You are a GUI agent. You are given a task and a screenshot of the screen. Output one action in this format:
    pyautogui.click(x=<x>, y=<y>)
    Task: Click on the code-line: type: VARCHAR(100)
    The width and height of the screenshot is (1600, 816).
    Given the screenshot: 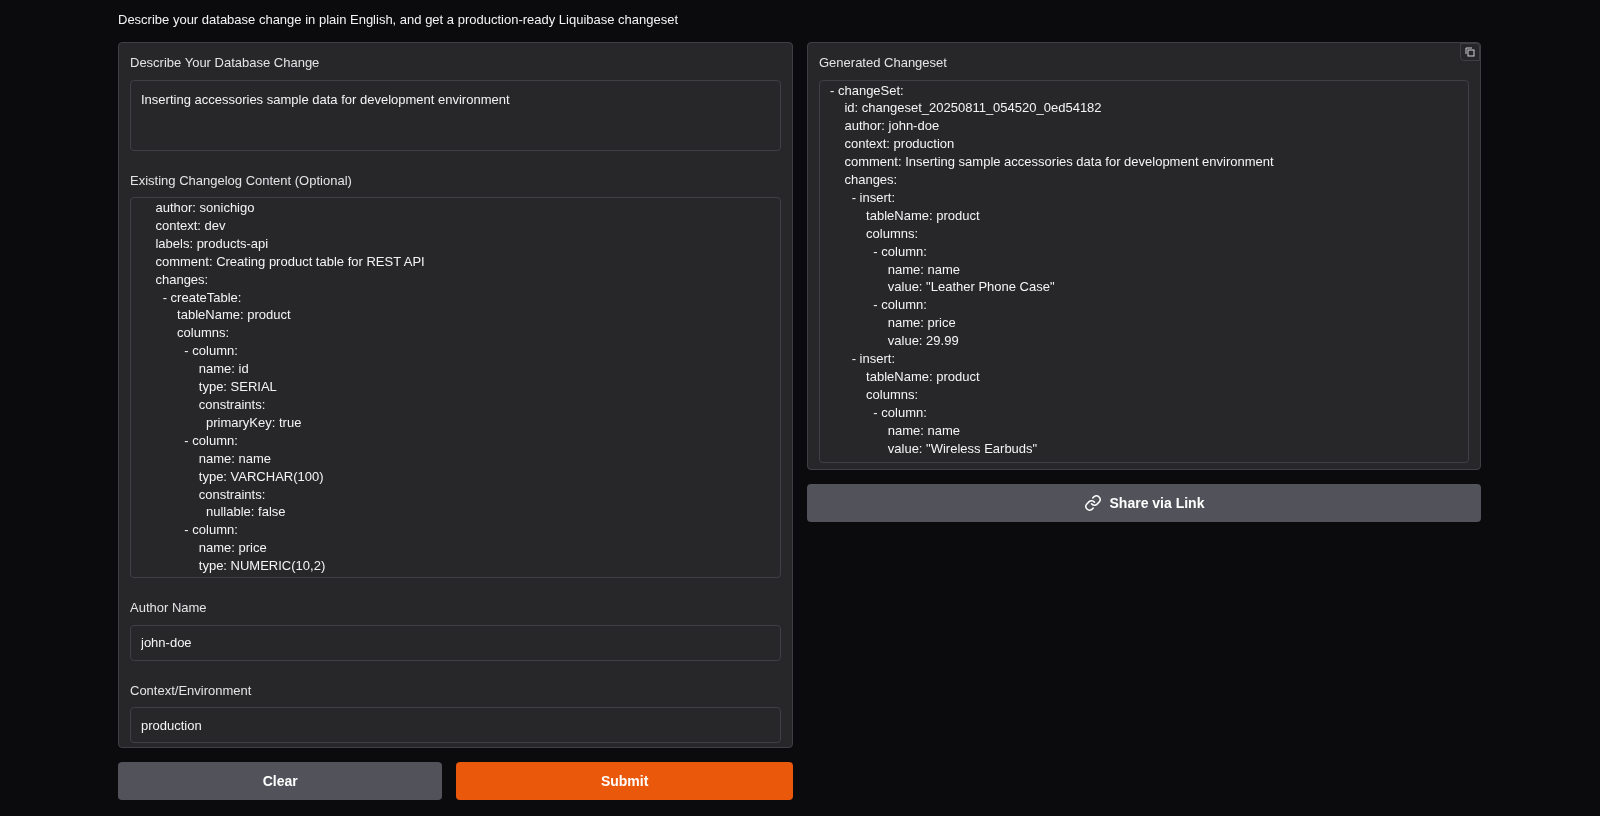 What is the action you would take?
    pyautogui.click(x=260, y=476)
    